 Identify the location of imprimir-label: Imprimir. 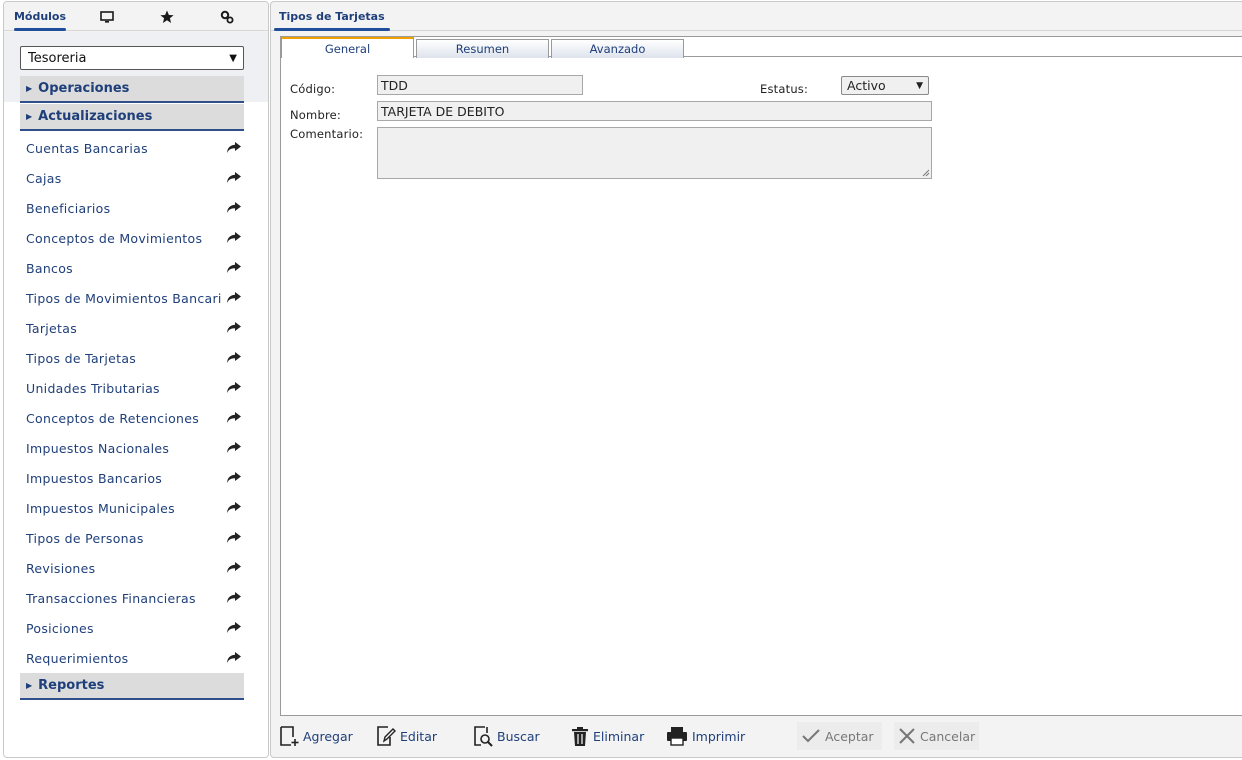
(719, 736).